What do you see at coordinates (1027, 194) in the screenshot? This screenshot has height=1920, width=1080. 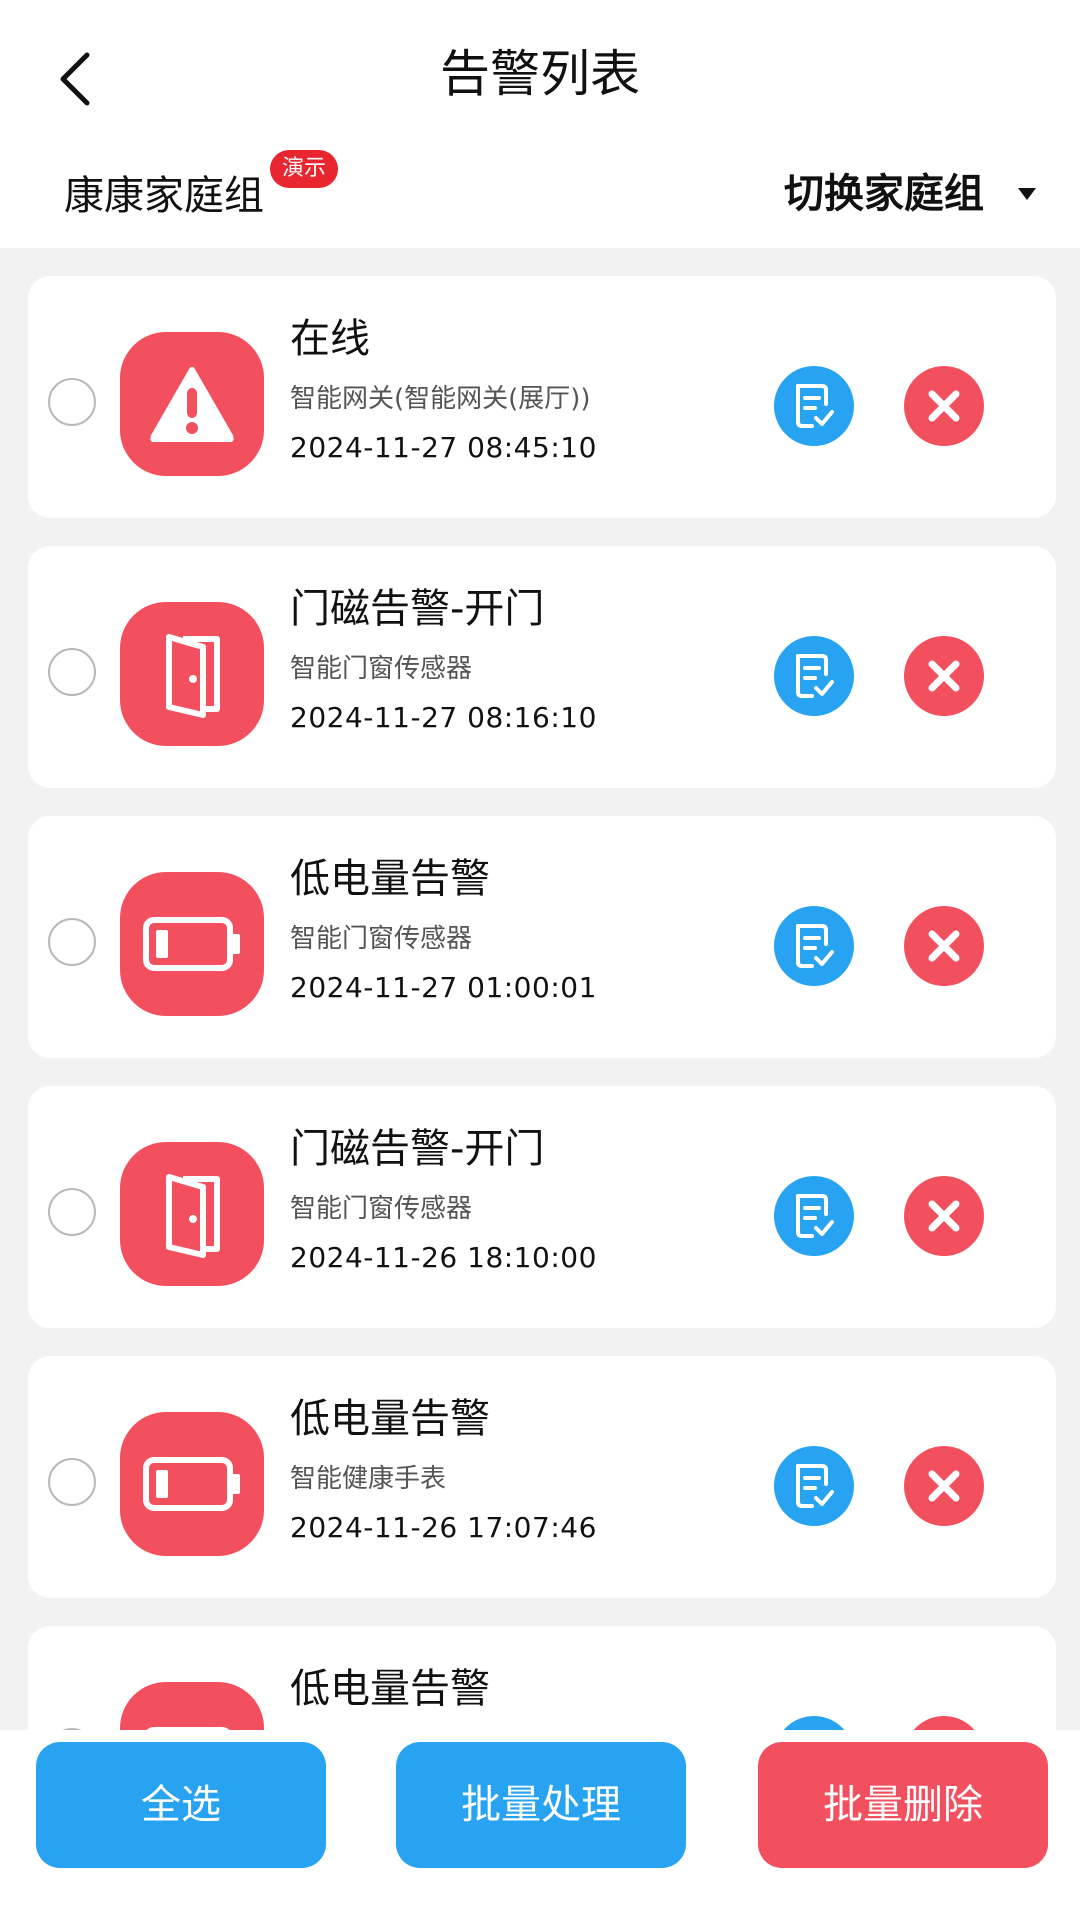 I see `caret-down-icon` at bounding box center [1027, 194].